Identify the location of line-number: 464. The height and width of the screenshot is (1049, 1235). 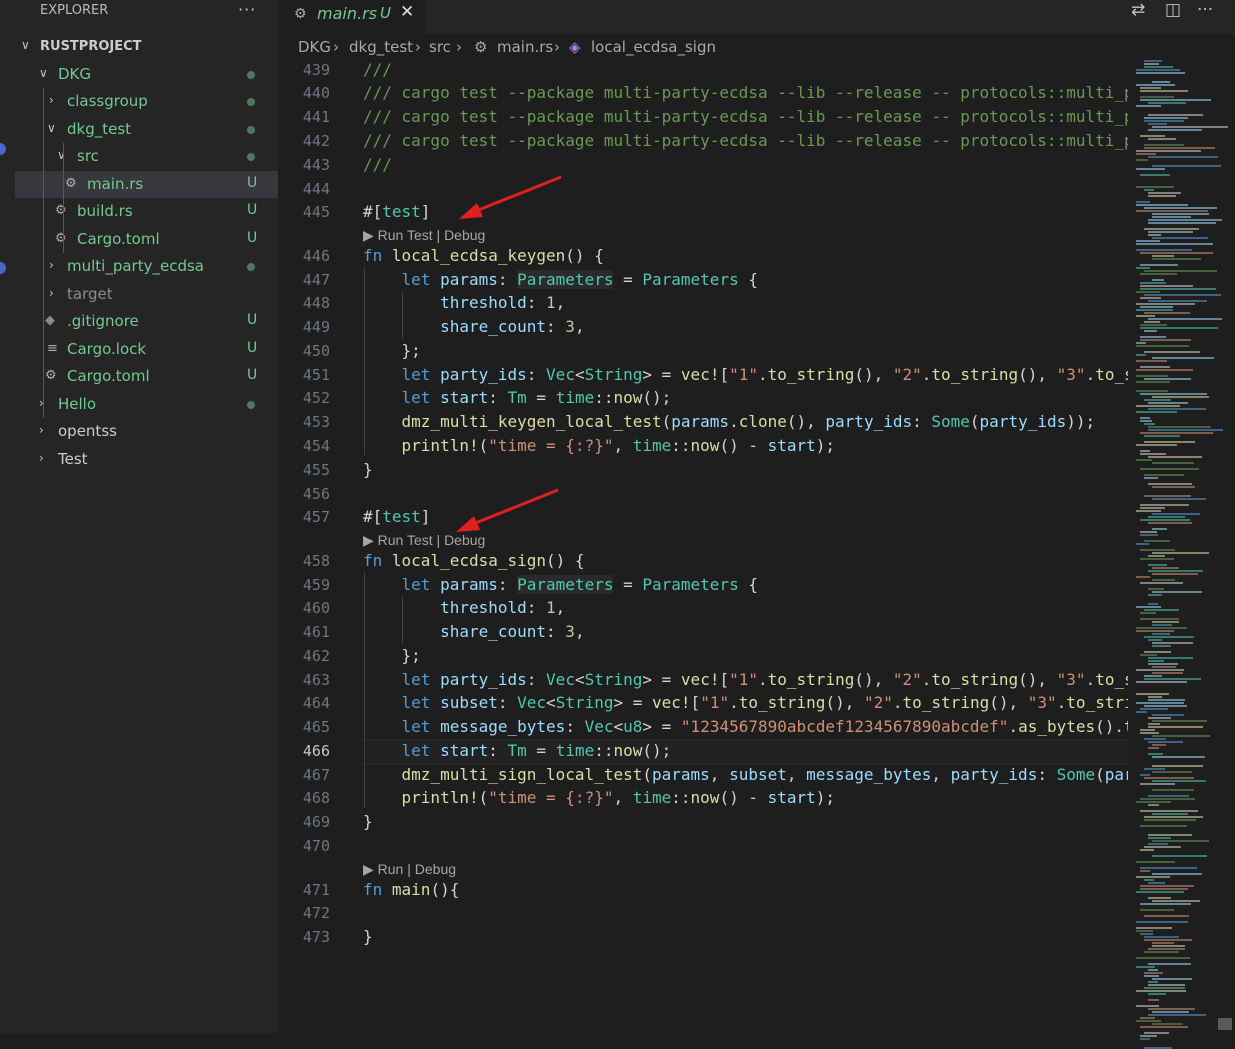
(316, 703).